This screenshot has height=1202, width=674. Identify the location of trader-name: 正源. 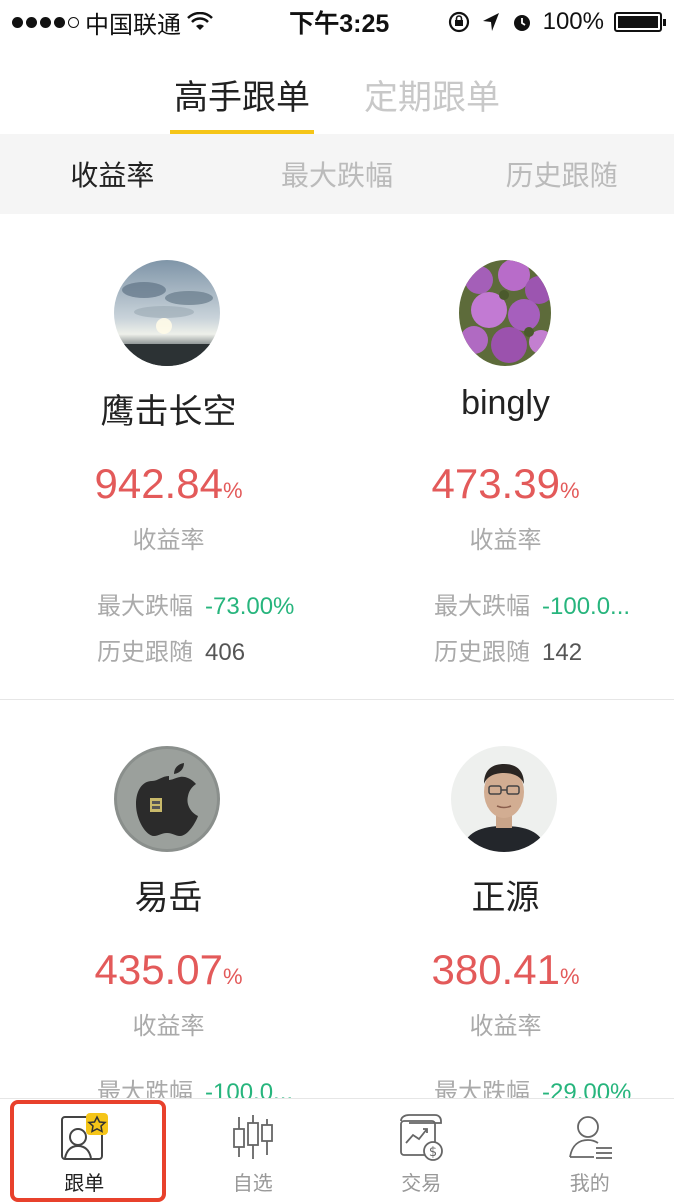
(505, 898).